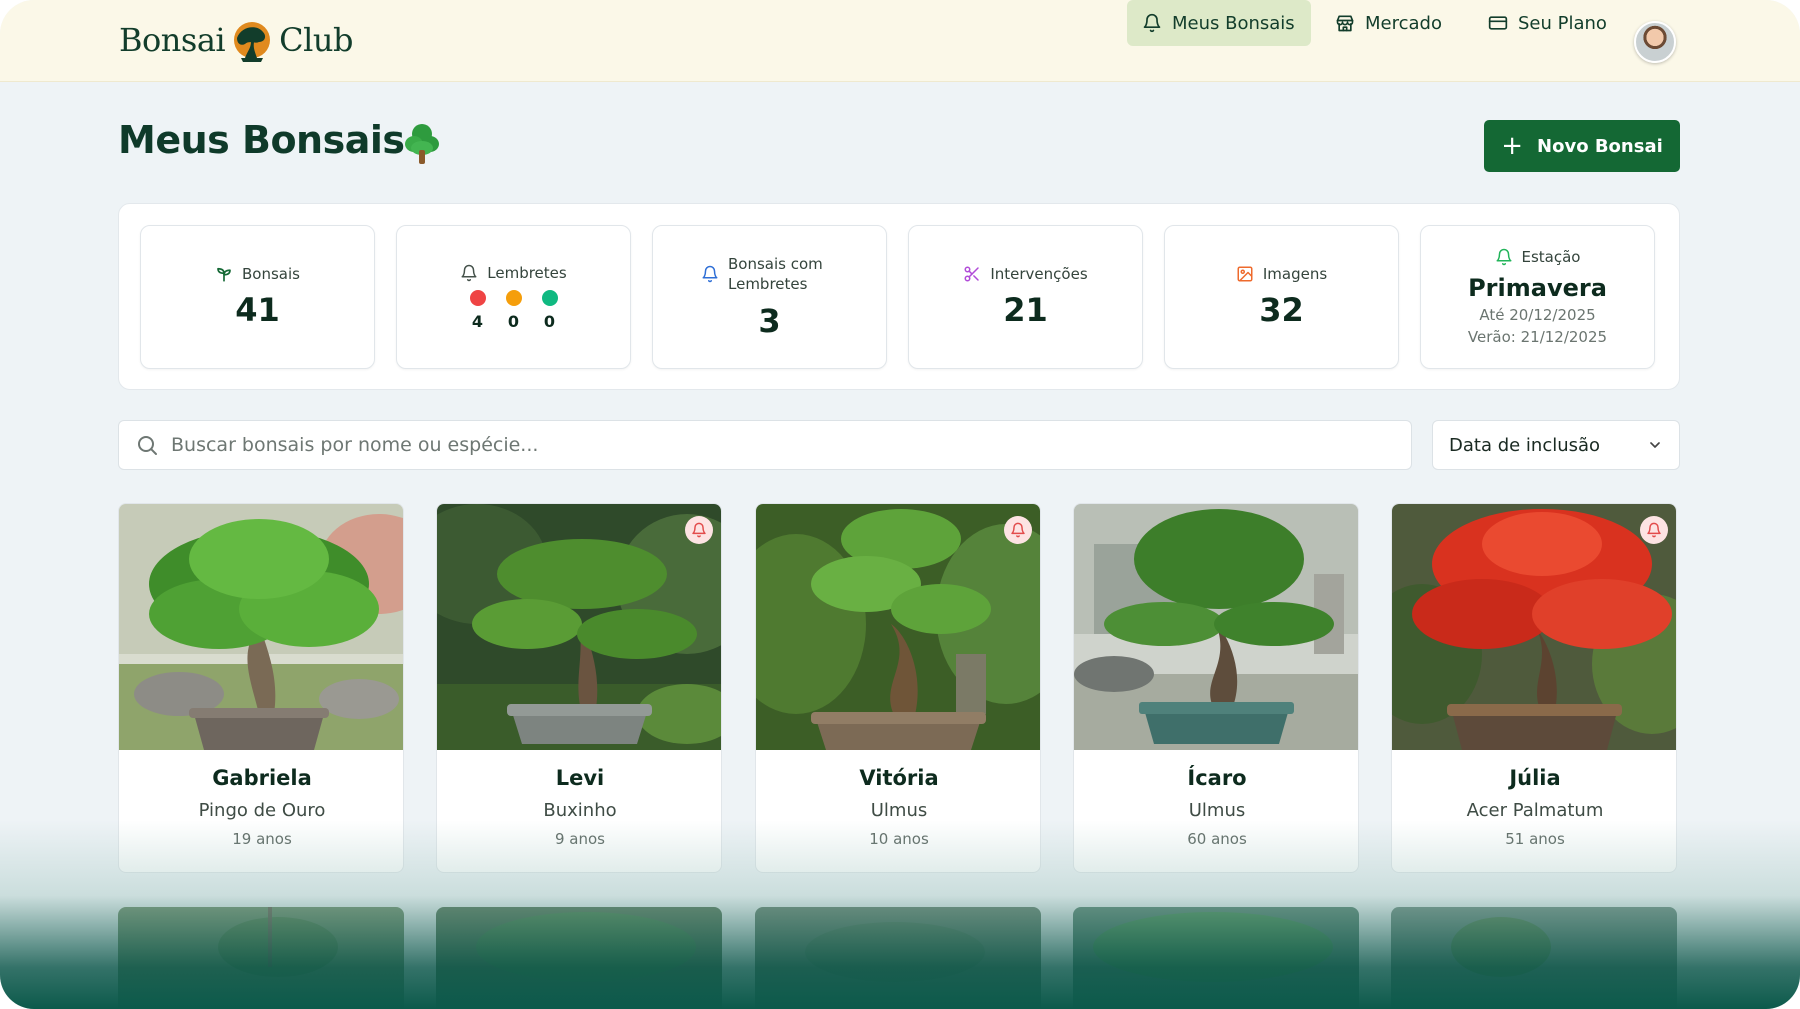 Image resolution: width=1800 pixels, height=1009 pixels. What do you see at coordinates (224, 274) in the screenshot?
I see `sprout-icon` at bounding box center [224, 274].